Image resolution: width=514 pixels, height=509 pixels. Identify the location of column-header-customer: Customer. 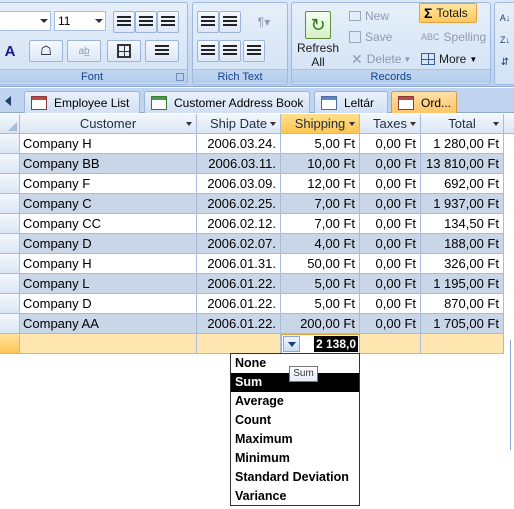
(108, 124).